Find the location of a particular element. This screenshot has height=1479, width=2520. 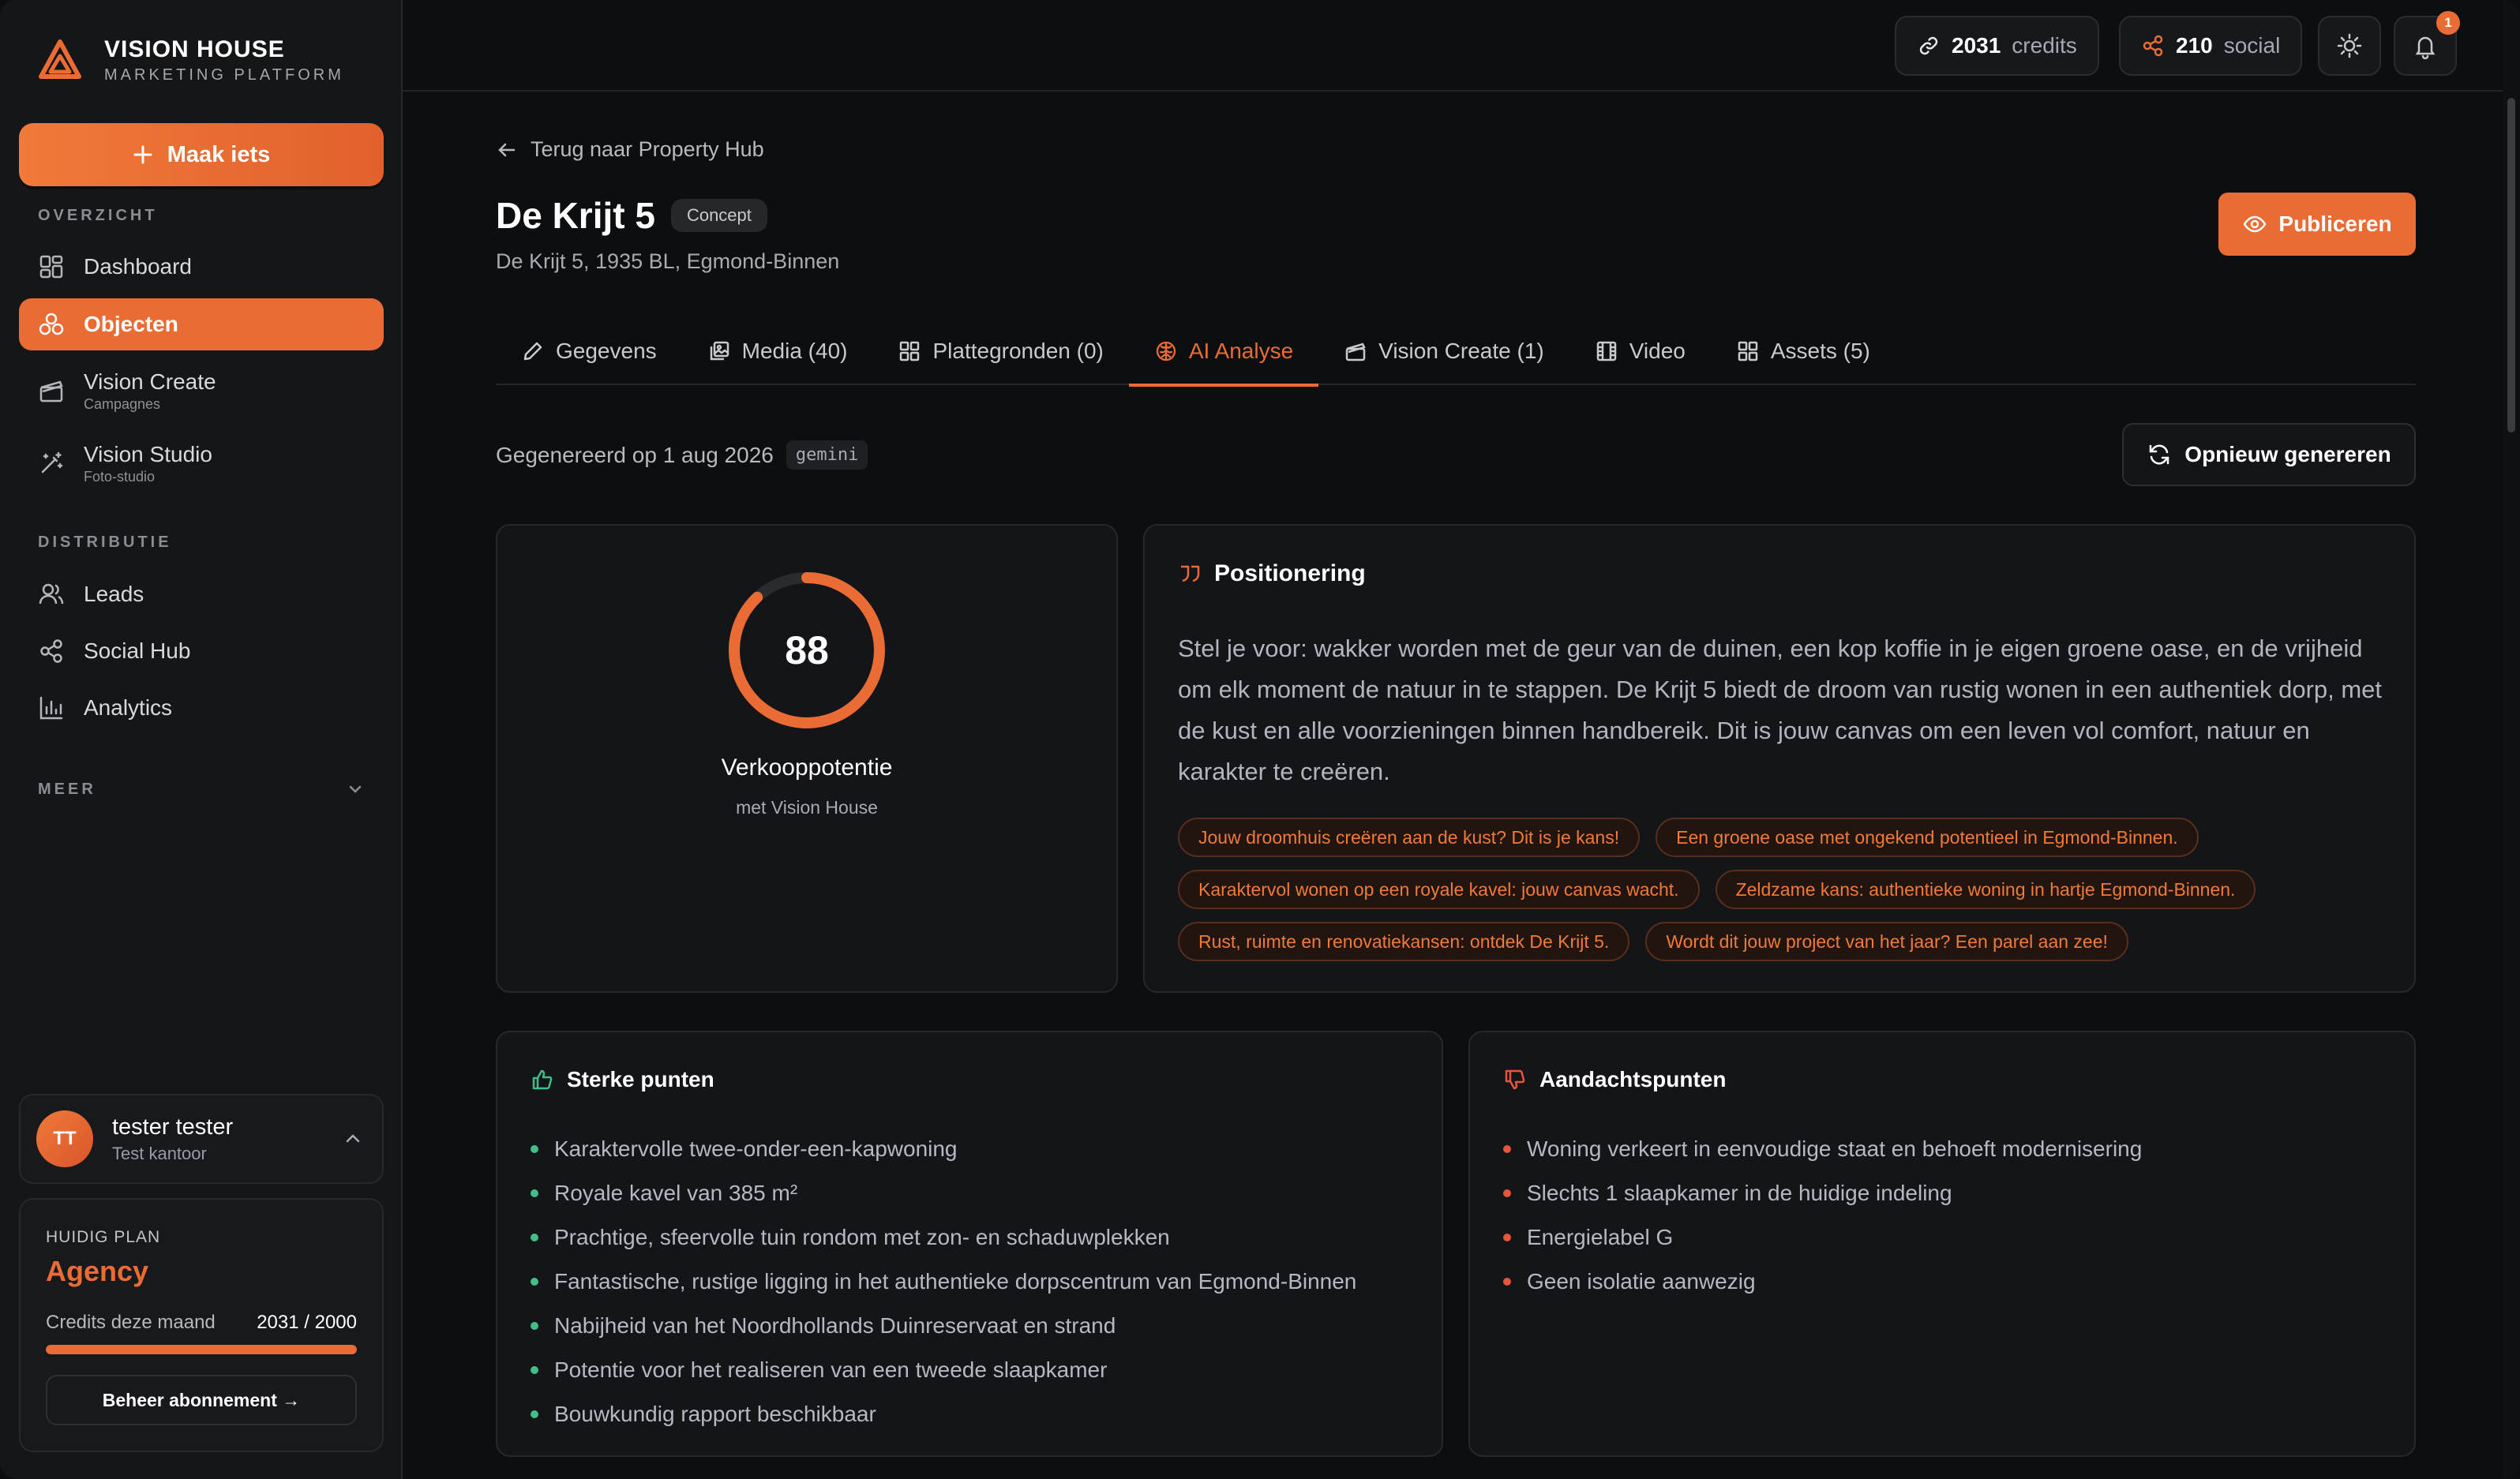

list-item-text: Royale kavel van 385 m² is located at coordinates (676, 1193).